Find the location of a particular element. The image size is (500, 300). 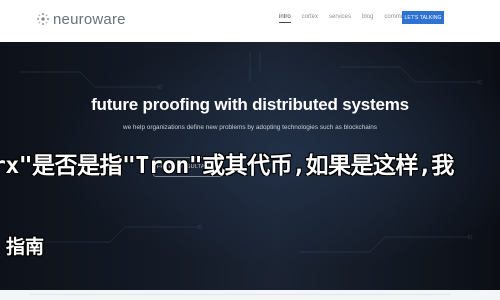

nav-link-blog: blog is located at coordinates (367, 17).